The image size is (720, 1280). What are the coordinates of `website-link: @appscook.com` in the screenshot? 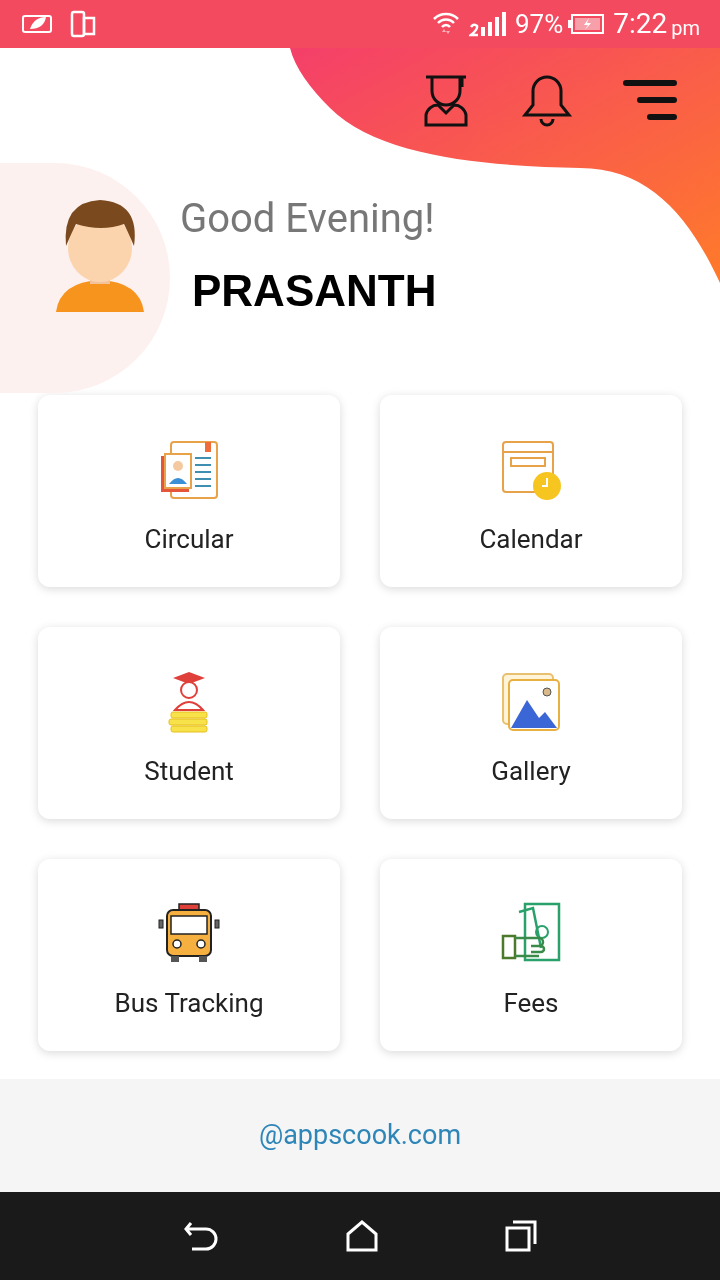 It's located at (360, 1135).